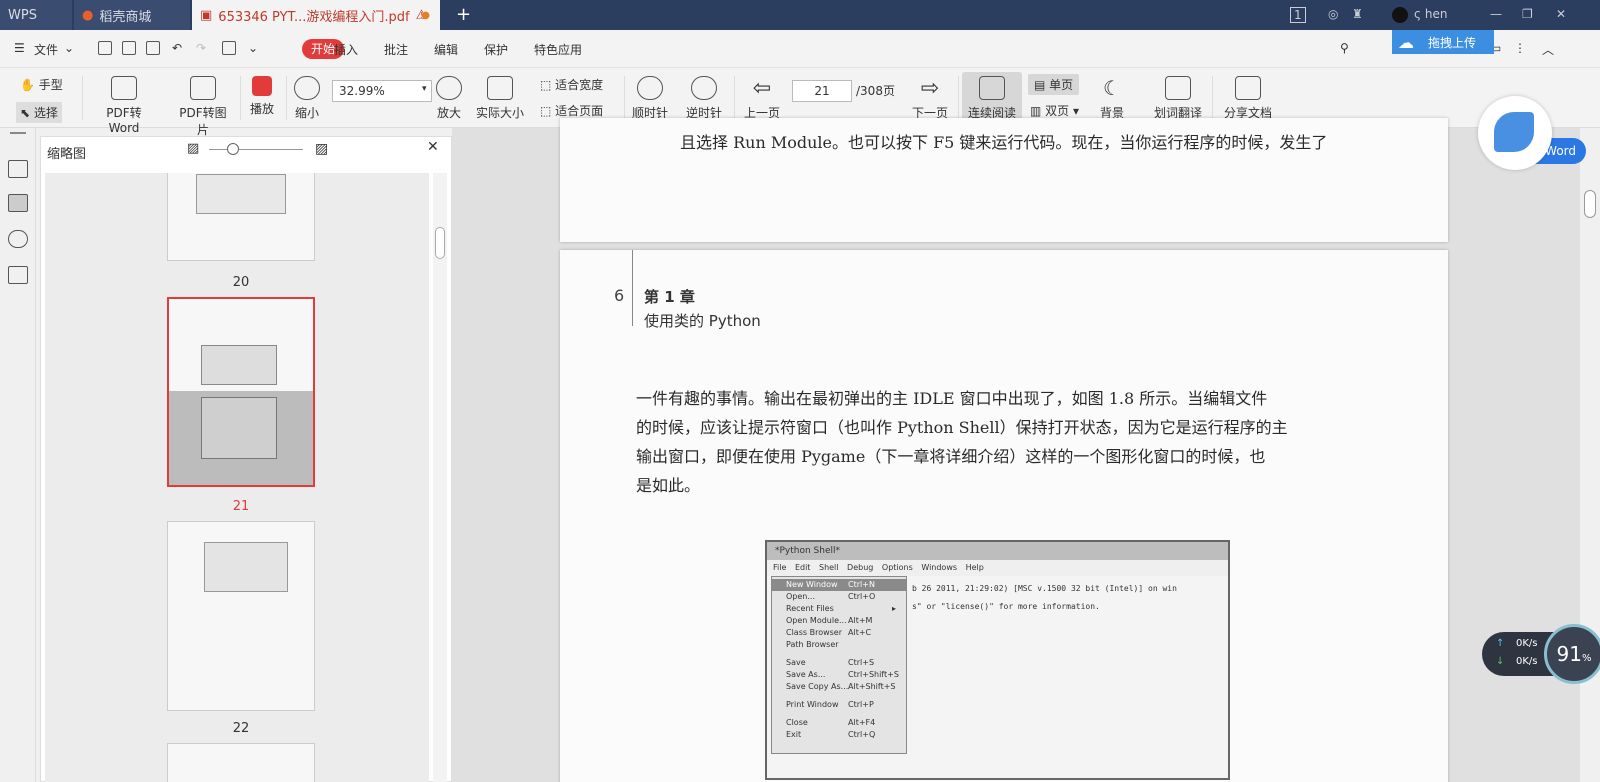 This screenshot has height=782, width=1600. I want to click on figure-menu: File, so click(780, 567).